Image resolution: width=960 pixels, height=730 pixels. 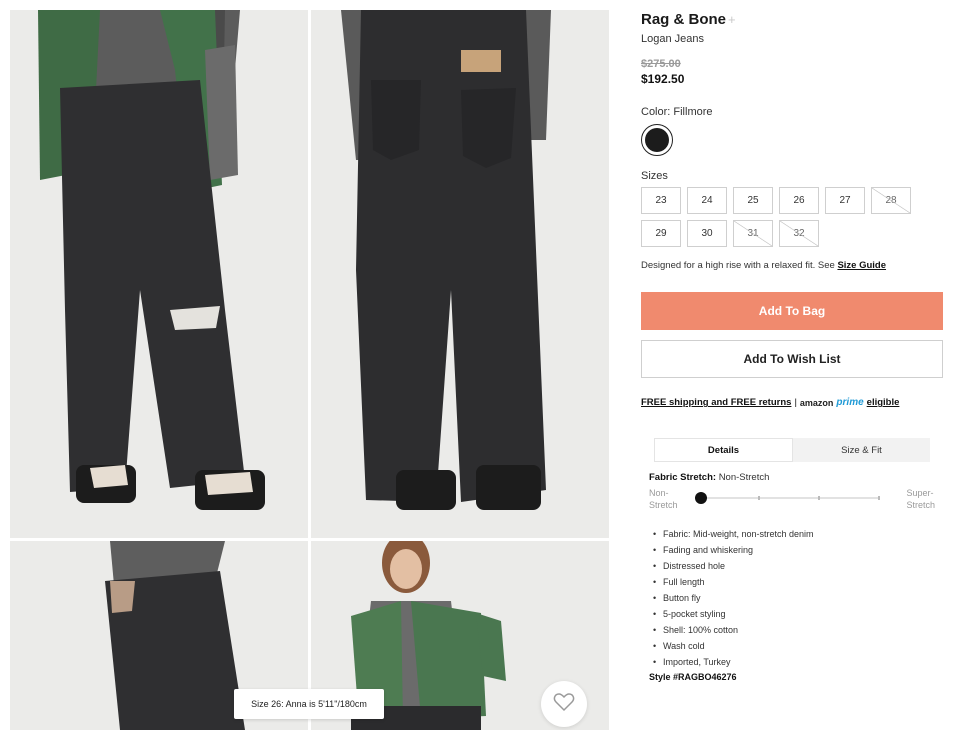 What do you see at coordinates (920, 505) in the screenshot?
I see `scale-max-line-2: Stretch` at bounding box center [920, 505].